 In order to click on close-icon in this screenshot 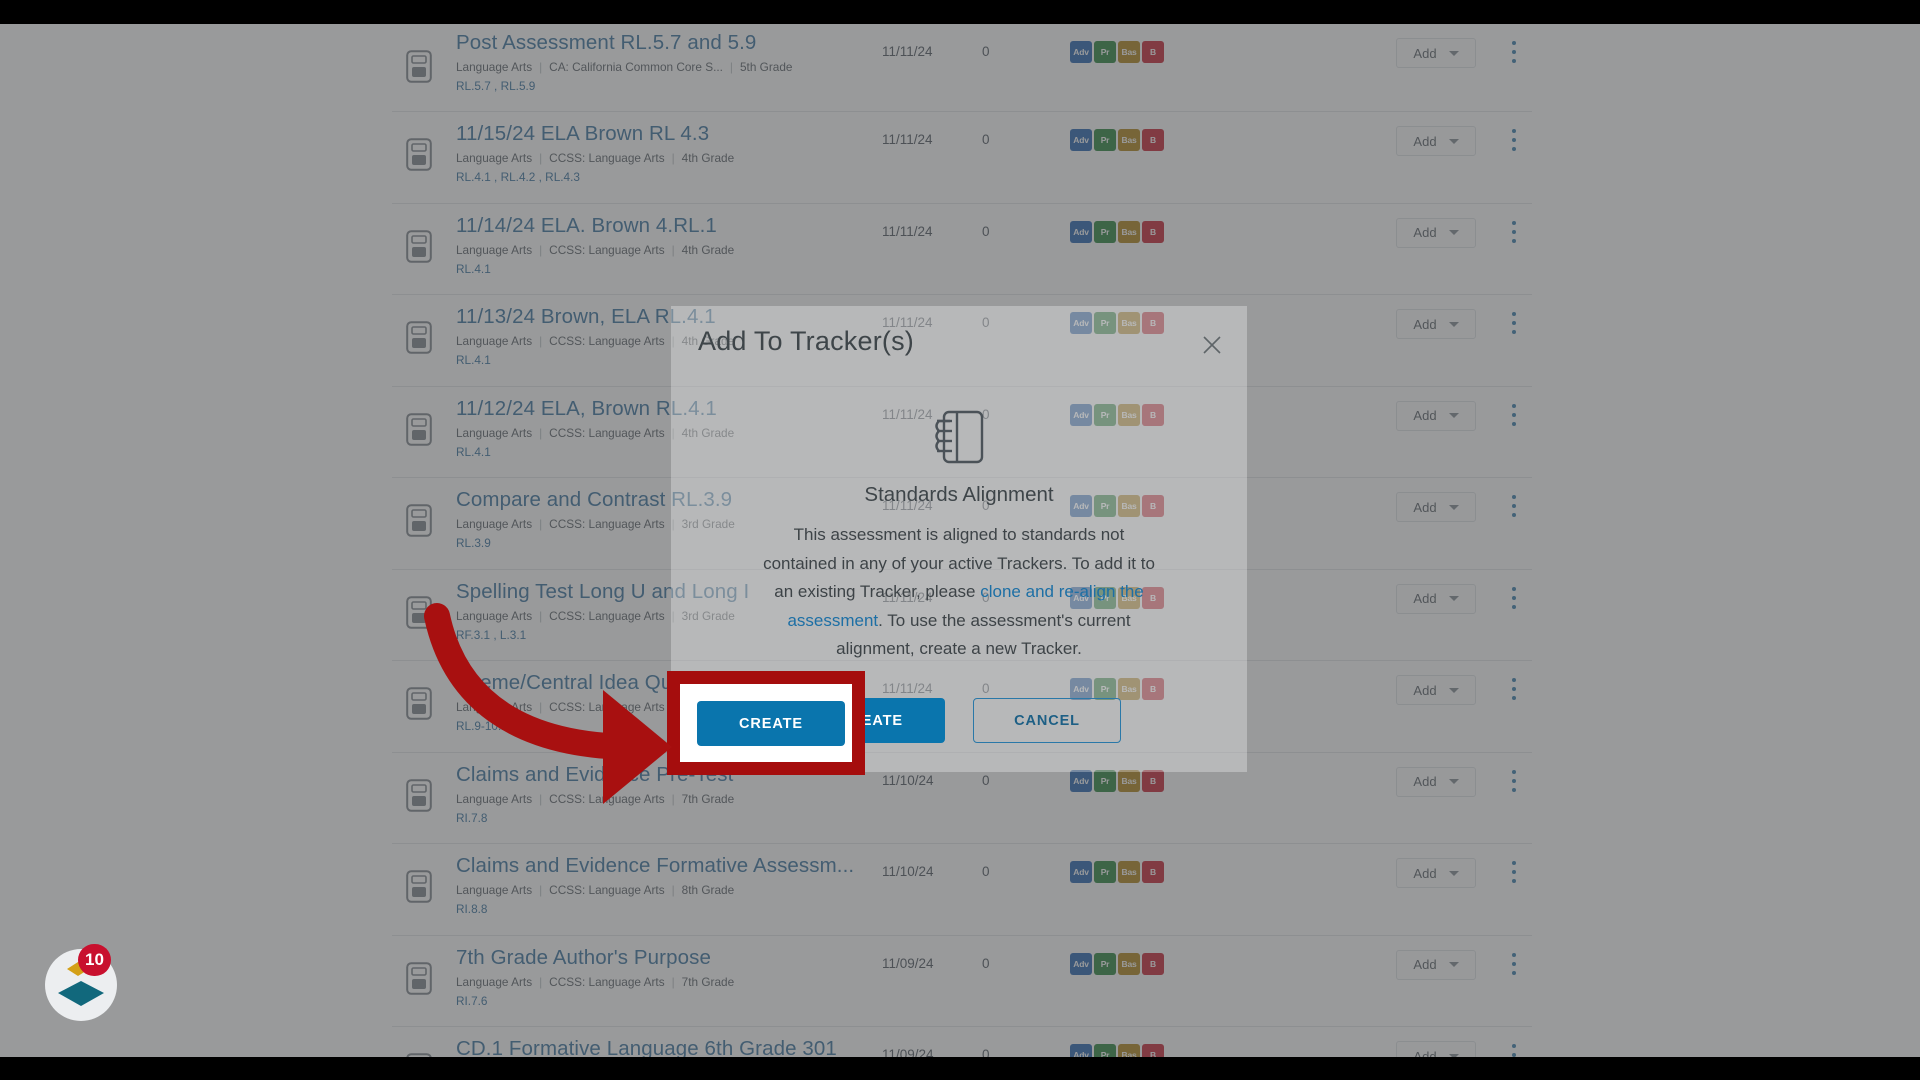, I will do `click(1212, 345)`.